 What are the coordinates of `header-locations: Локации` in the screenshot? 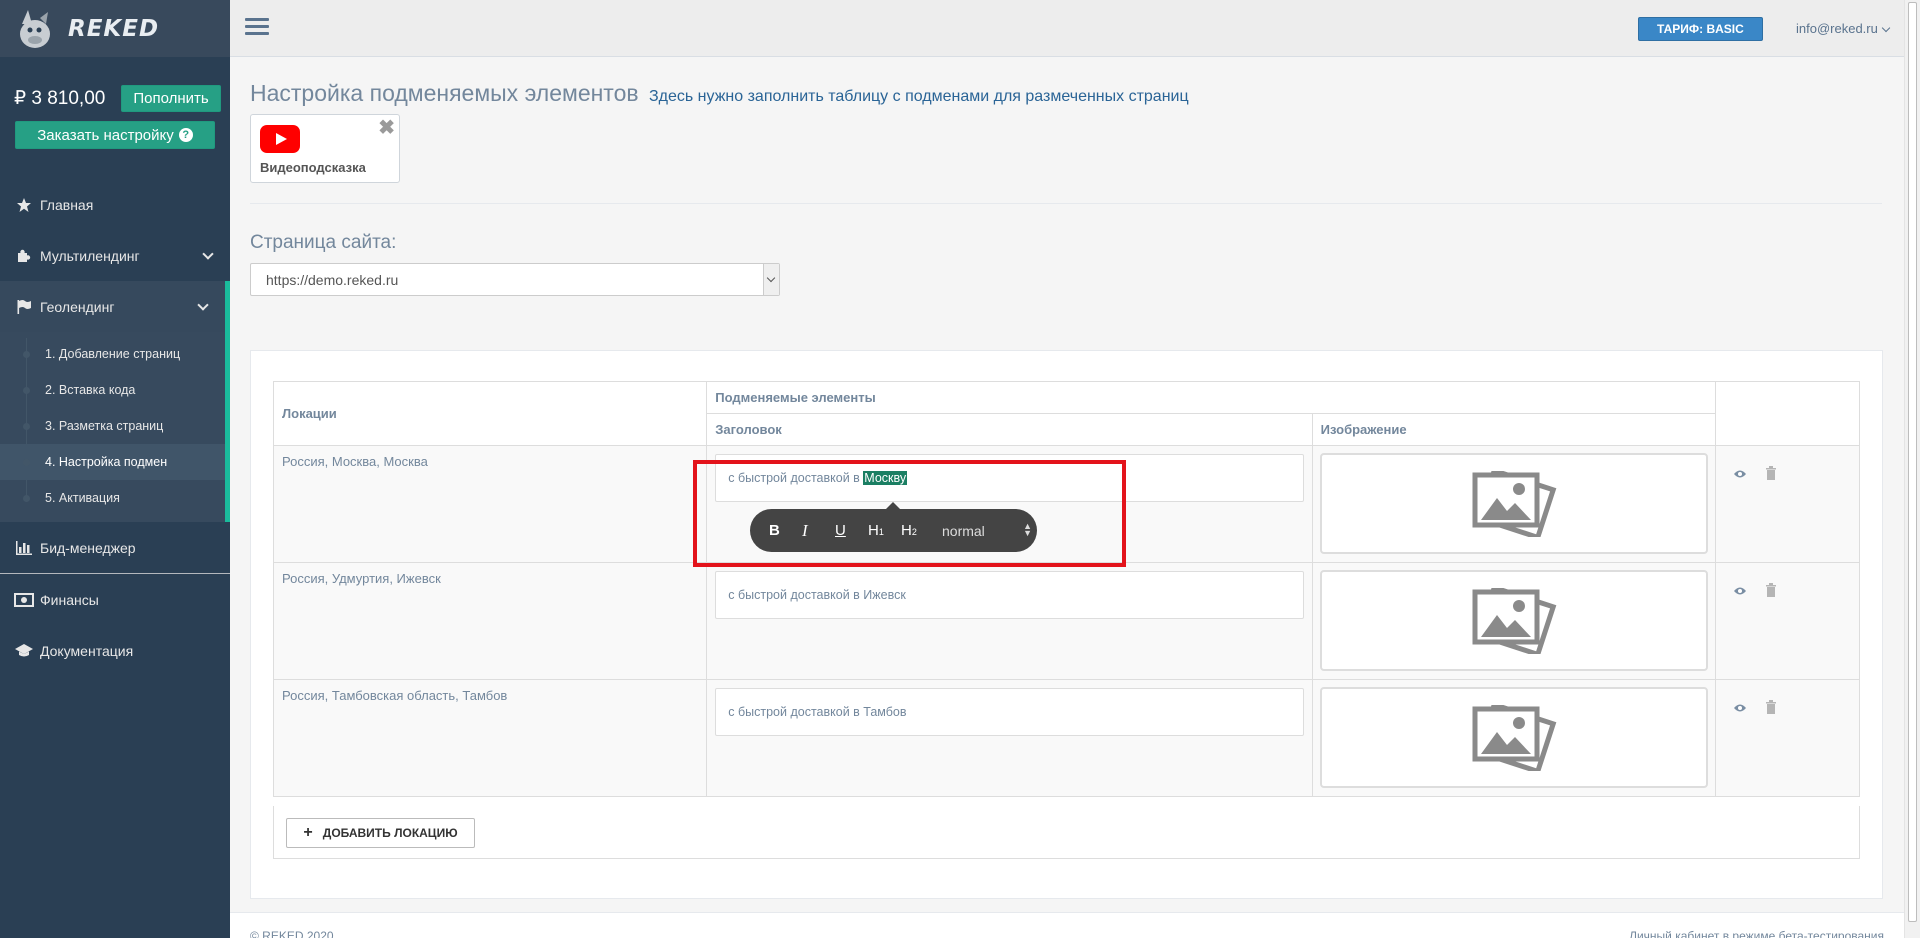 It's located at (490, 413).